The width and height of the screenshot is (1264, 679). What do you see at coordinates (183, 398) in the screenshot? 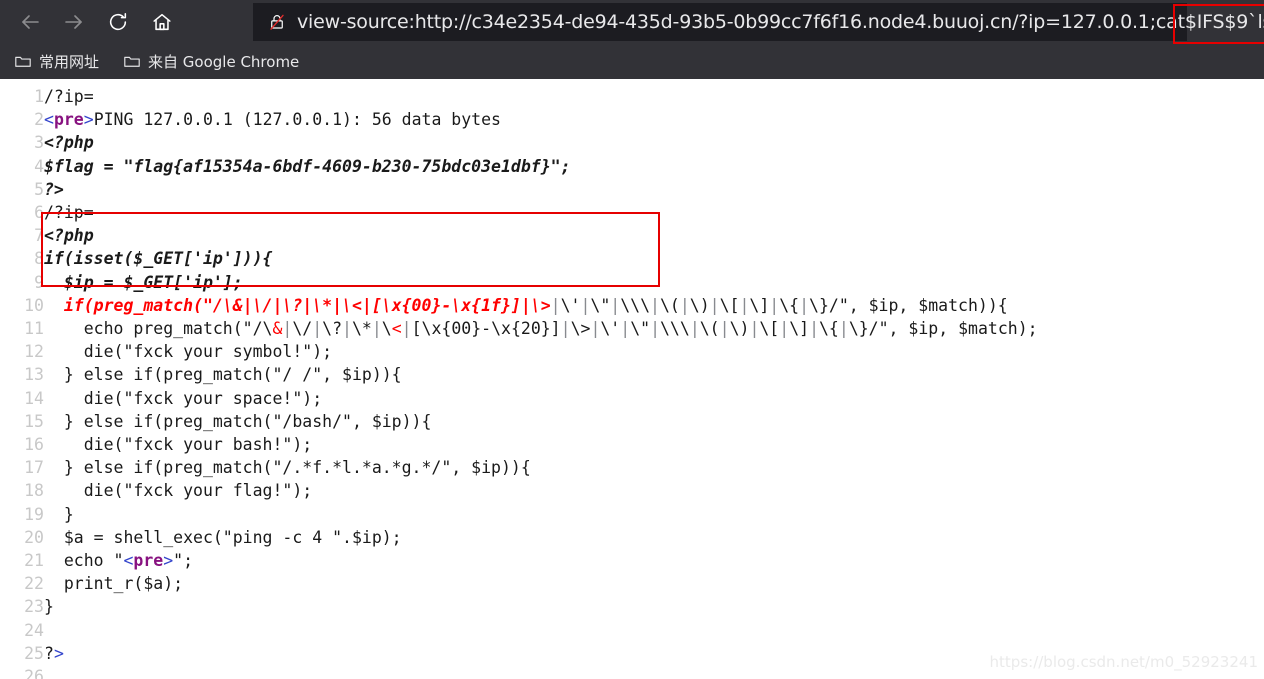
I see `line-content: die("fxck your space!");` at bounding box center [183, 398].